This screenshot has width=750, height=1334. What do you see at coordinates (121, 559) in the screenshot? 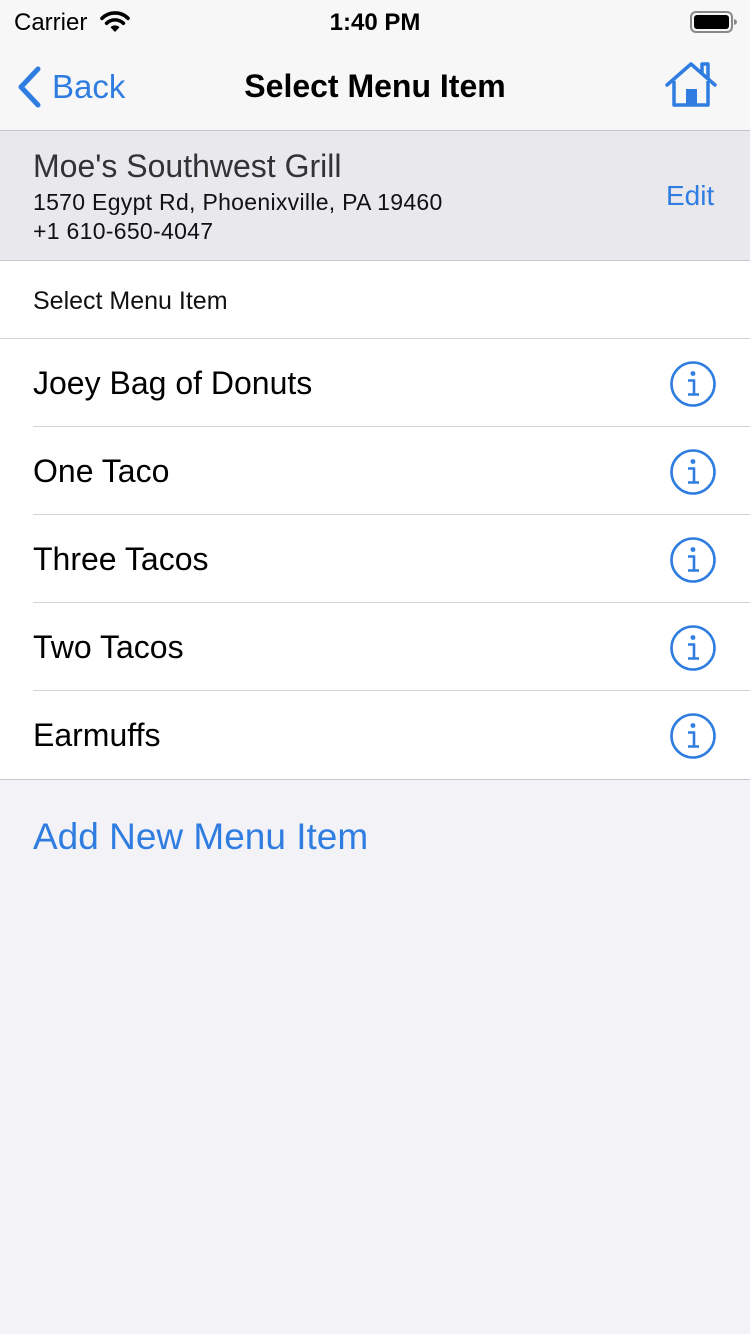
I see `menu-item-label: Three Tacos` at bounding box center [121, 559].